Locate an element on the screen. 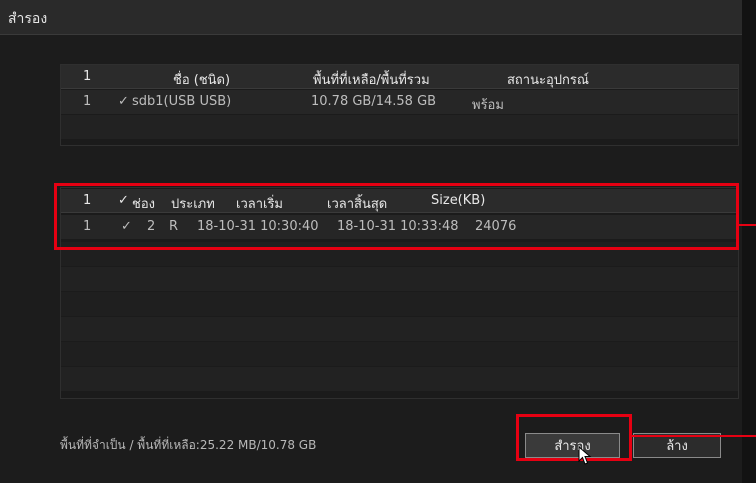 Image resolution: width=756 pixels, height=483 pixels. device-header-space: พื้นที่ที่เหลือ/พื้นที่รวม is located at coordinates (371, 80).